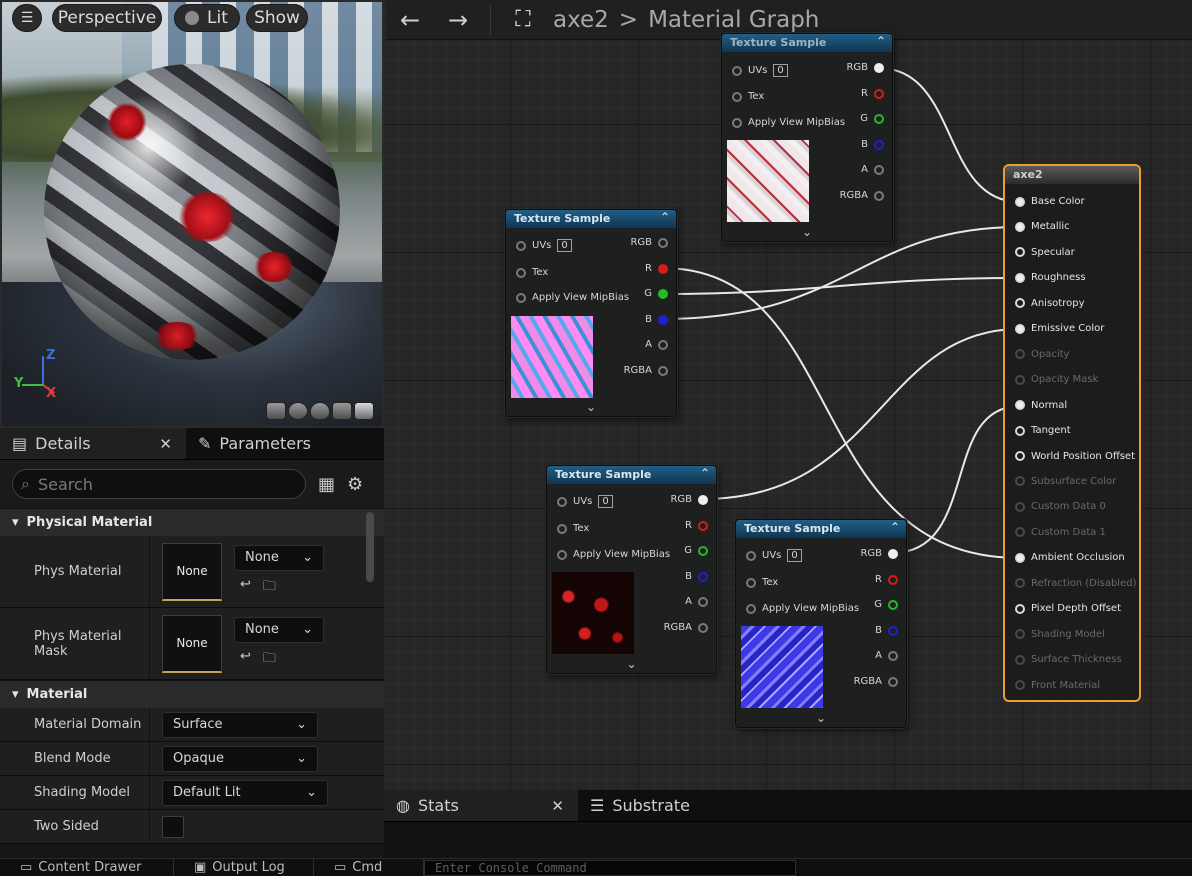  What do you see at coordinates (1065, 481) in the screenshot?
I see `result-input-subsurface-color: Subsurface Color` at bounding box center [1065, 481].